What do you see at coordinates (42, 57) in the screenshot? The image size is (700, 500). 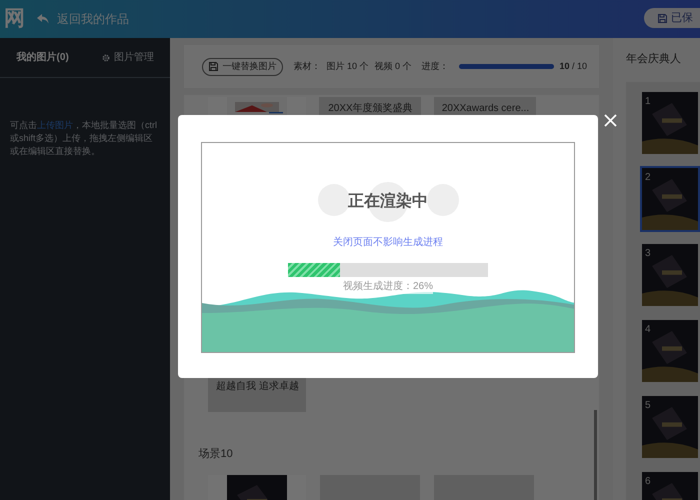 I see `sidebar-tab: 我的图片(0)` at bounding box center [42, 57].